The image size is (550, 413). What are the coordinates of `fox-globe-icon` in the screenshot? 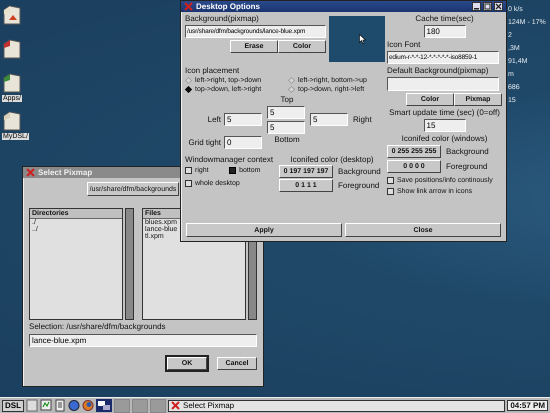 It's located at (88, 405).